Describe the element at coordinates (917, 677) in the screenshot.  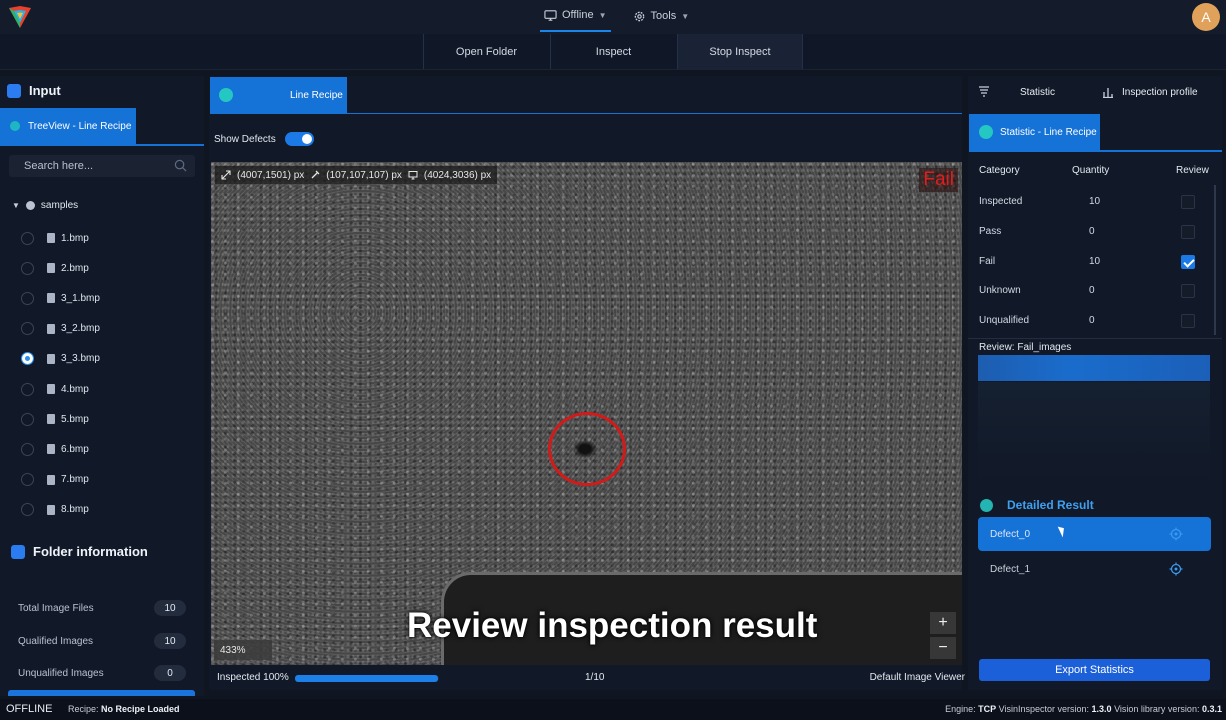
I see `viewer-mode: Default Image Viewer` at that location.